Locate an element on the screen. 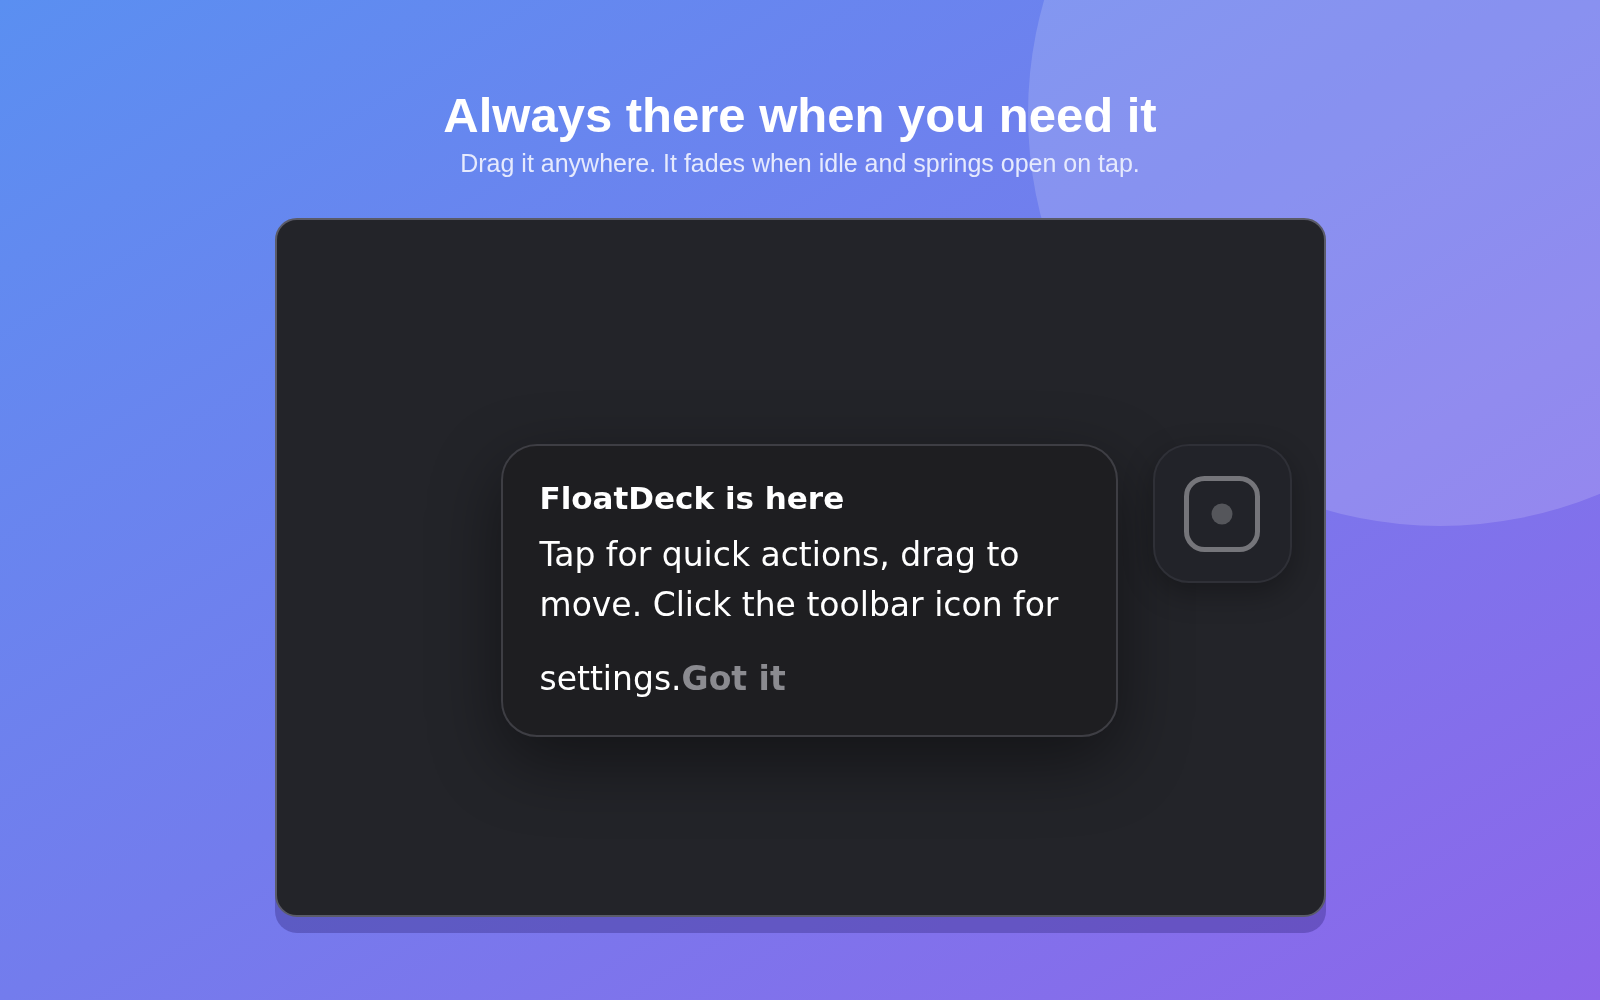  got-it-button: Got it is located at coordinates (733, 667).